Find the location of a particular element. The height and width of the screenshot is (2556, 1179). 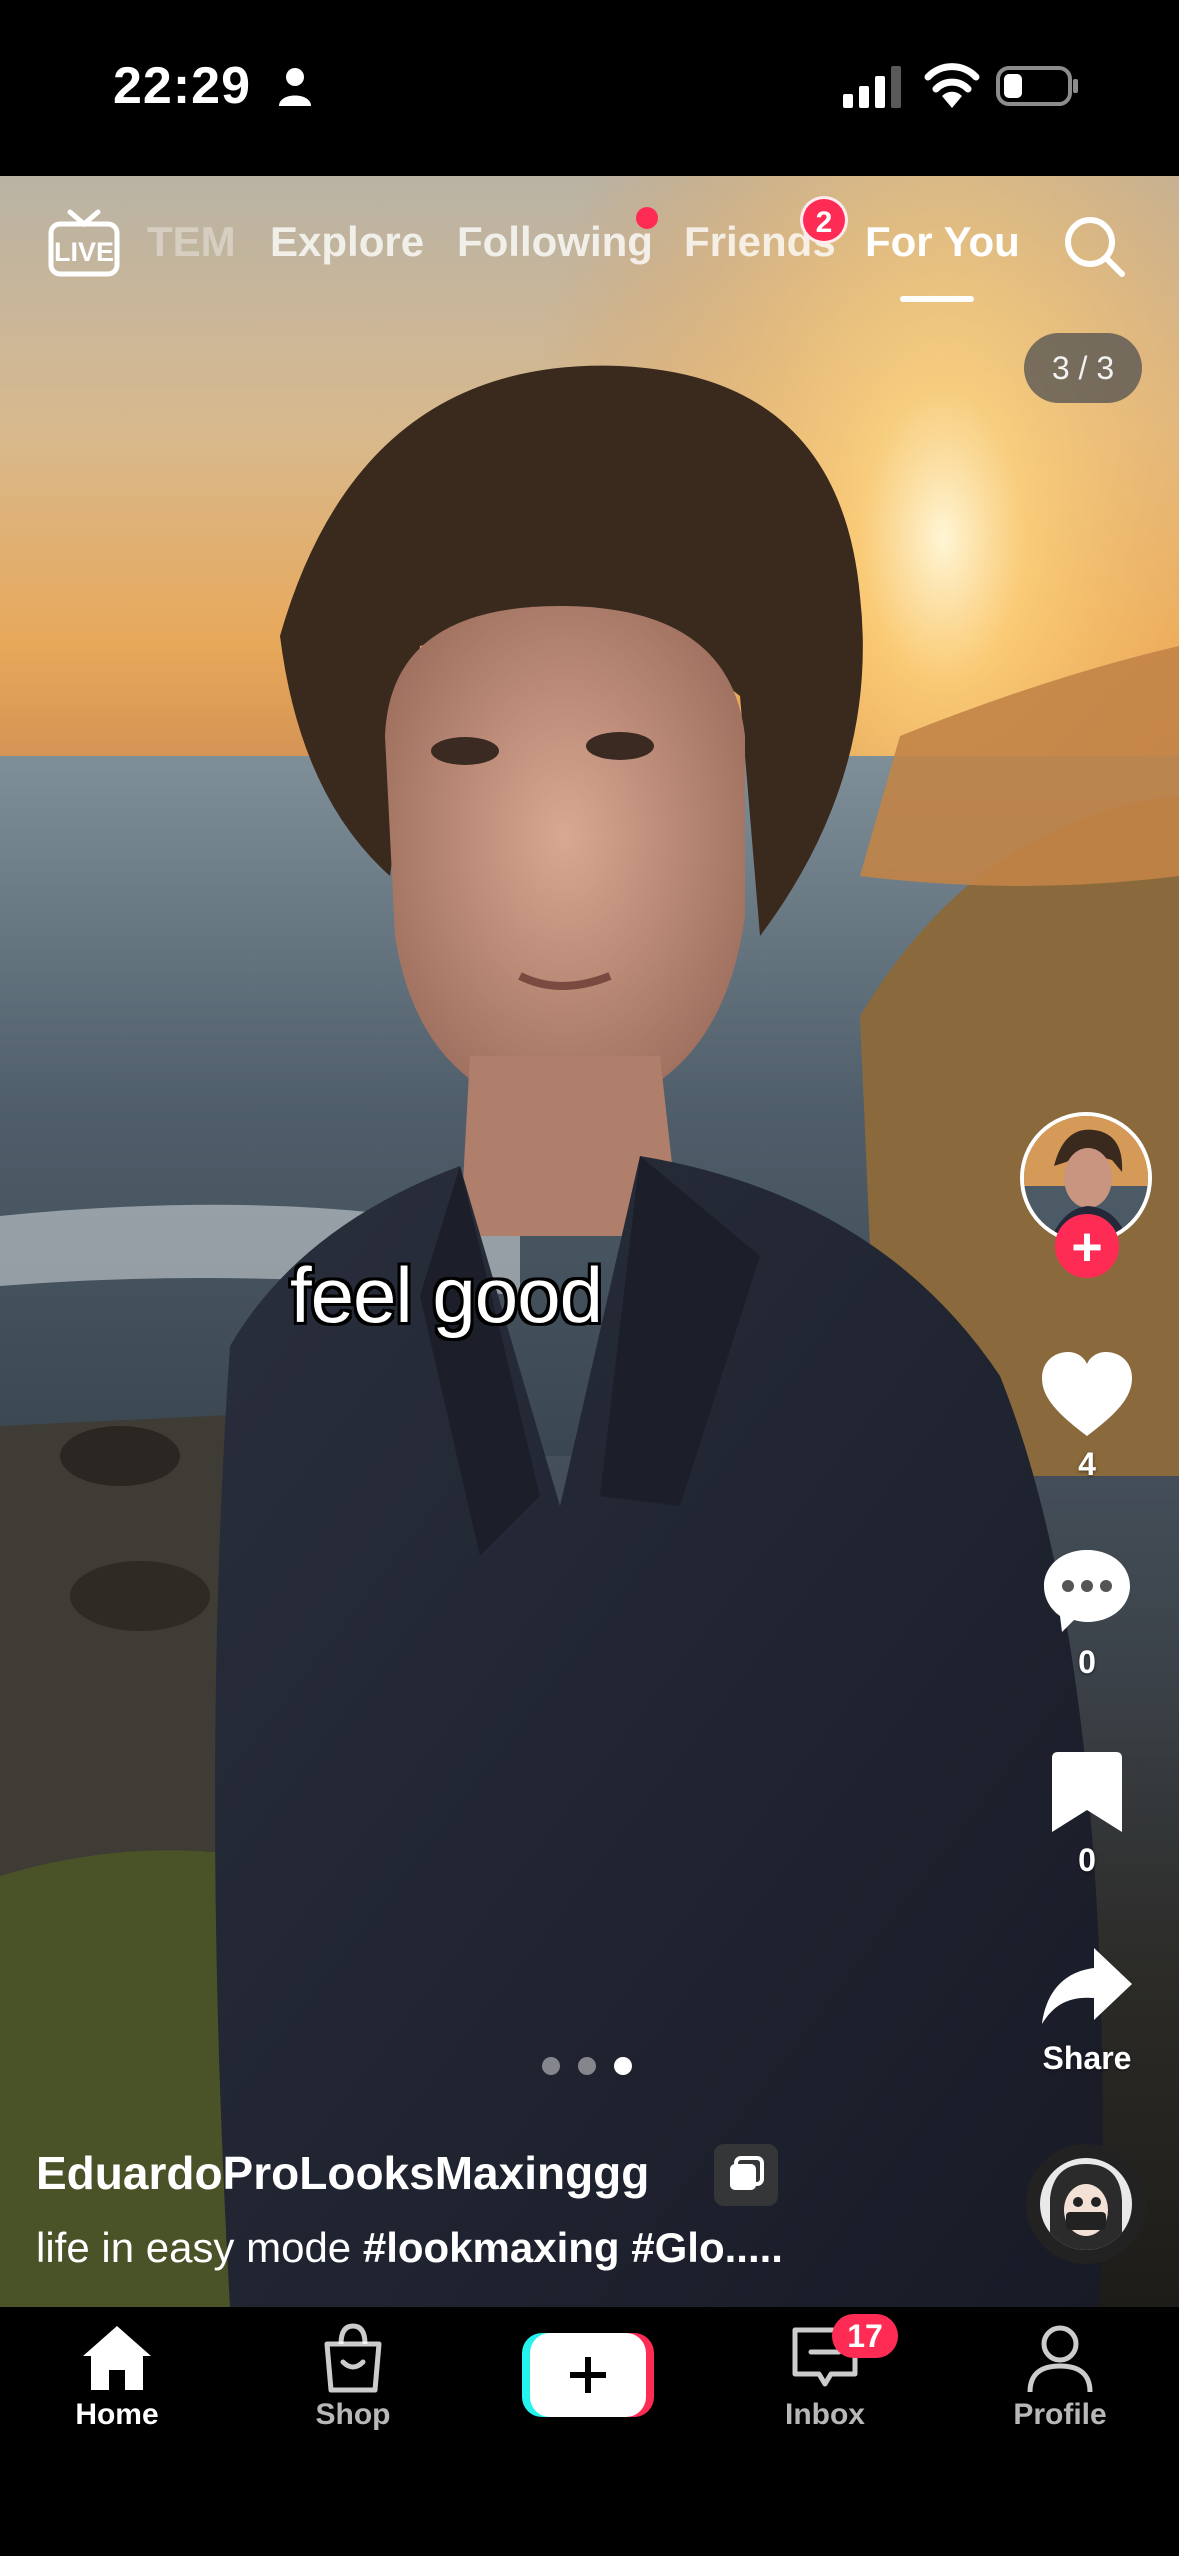

music-disc is located at coordinates (1086, 2204).